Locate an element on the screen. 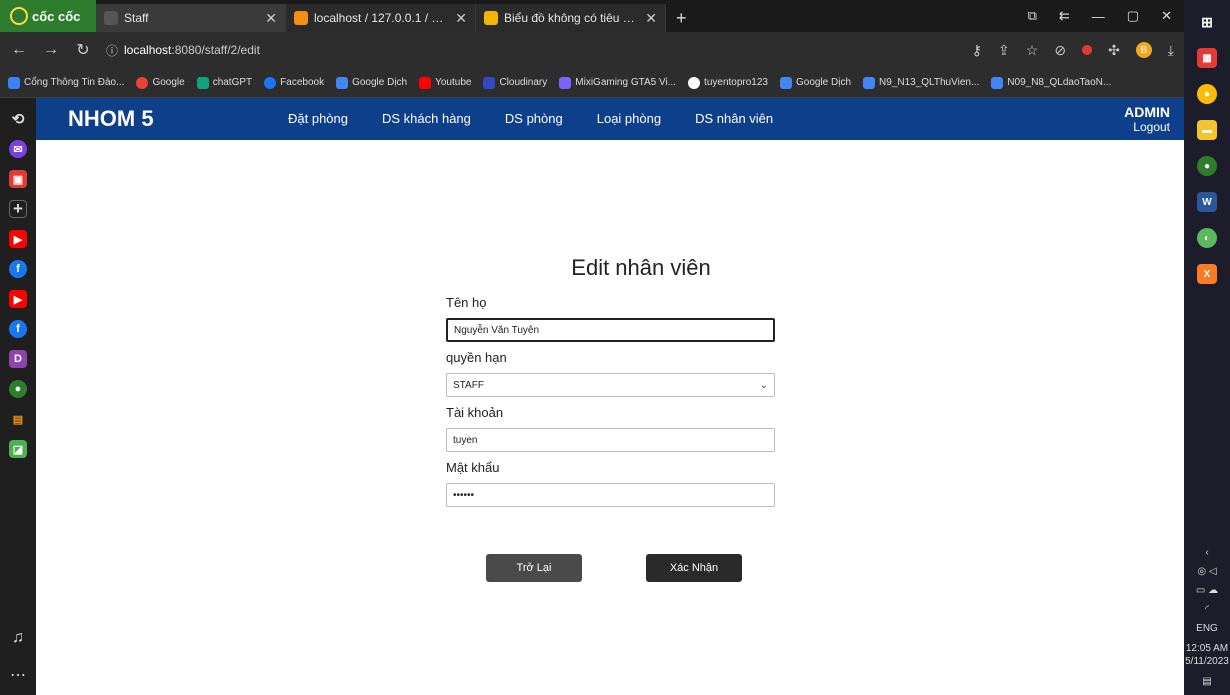 The width and height of the screenshot is (1230, 695). chrome-icon: ● is located at coordinates (1207, 94).